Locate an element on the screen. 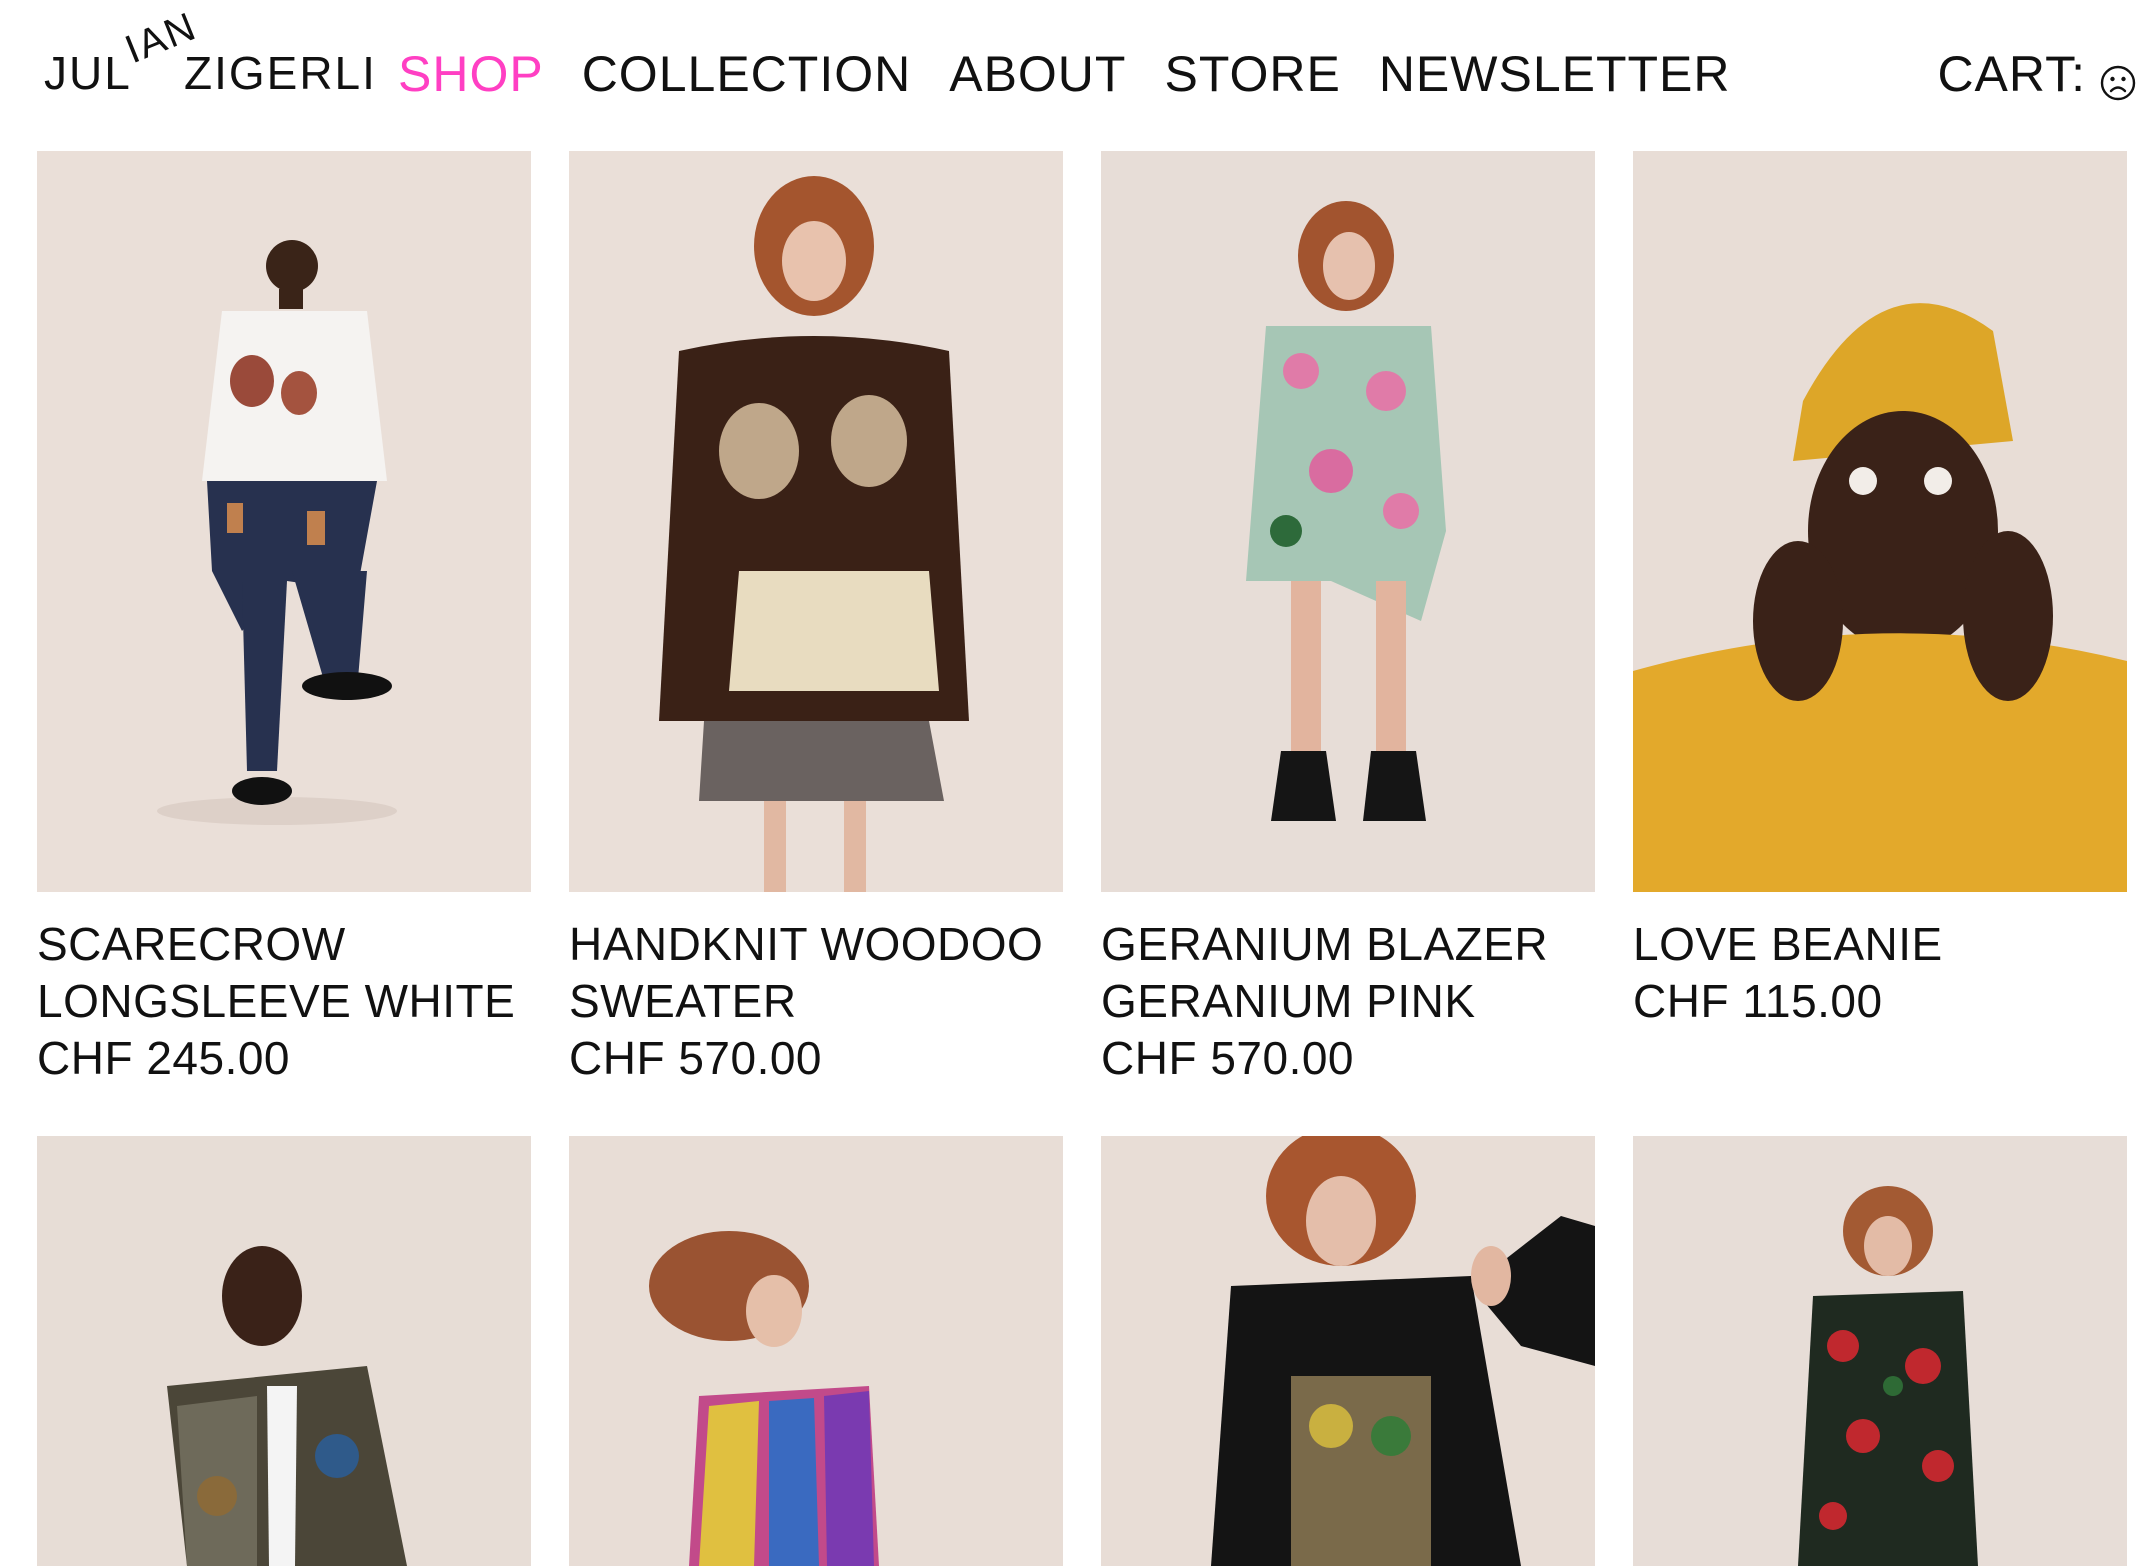 The image size is (2152, 1566). brand-logo: JUL IAN ZIGERLI is located at coordinates (209, 56).